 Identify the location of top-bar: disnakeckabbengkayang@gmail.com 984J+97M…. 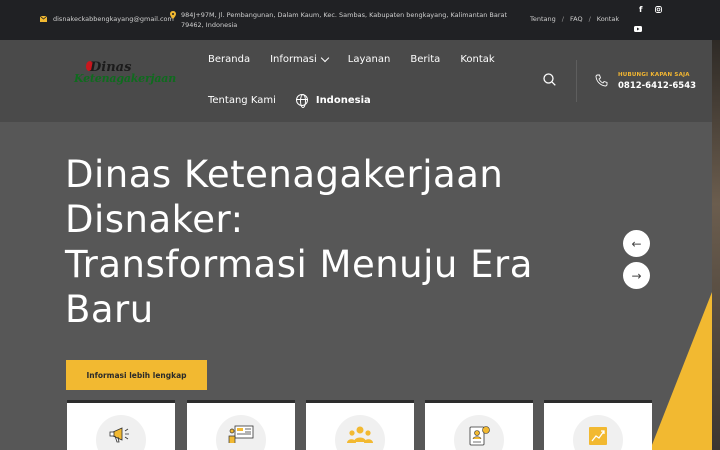
(360, 20).